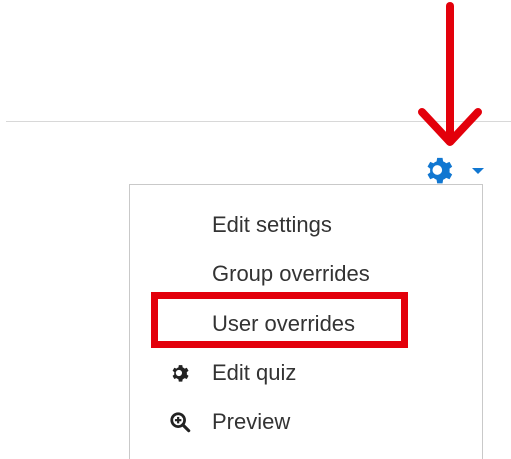  Describe the element at coordinates (180, 422) in the screenshot. I see `zoom-in-icon` at that location.